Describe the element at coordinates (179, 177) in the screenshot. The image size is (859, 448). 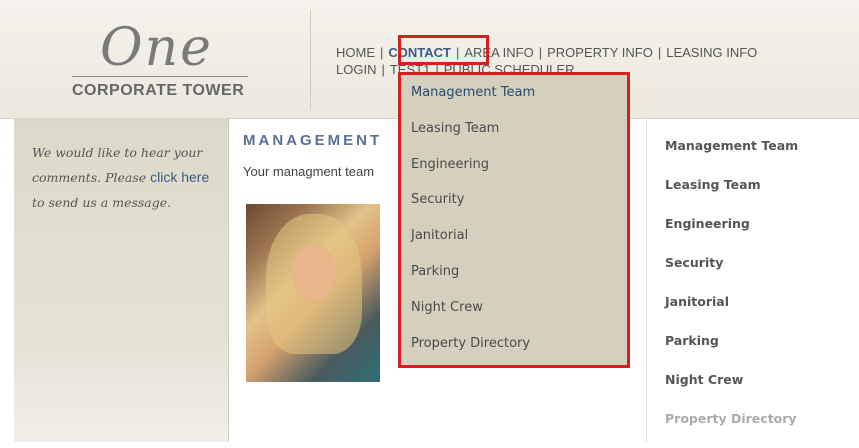
I see `click-here-link: click here` at that location.